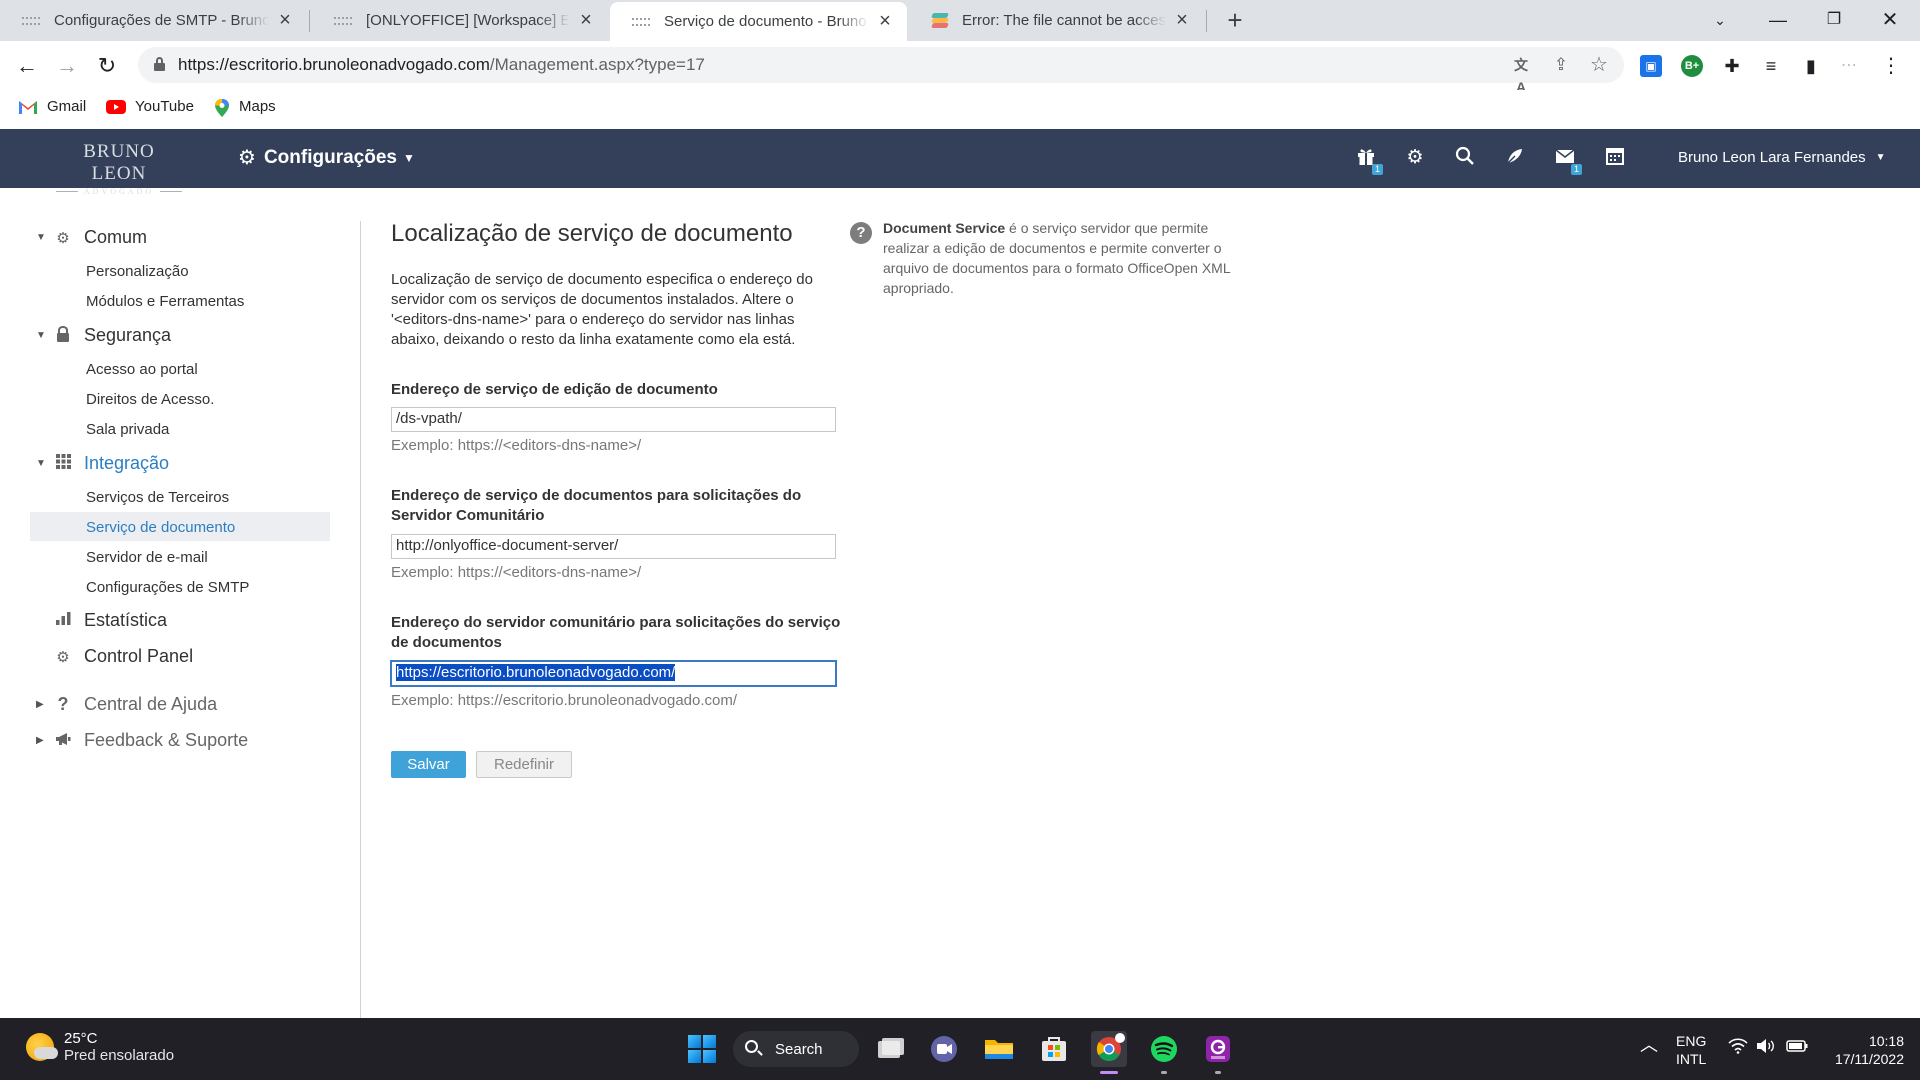 This screenshot has width=1920, height=1080. What do you see at coordinates (147, 557) in the screenshot?
I see `sidebar-item-servidor-email: Servidor de e-mail` at bounding box center [147, 557].